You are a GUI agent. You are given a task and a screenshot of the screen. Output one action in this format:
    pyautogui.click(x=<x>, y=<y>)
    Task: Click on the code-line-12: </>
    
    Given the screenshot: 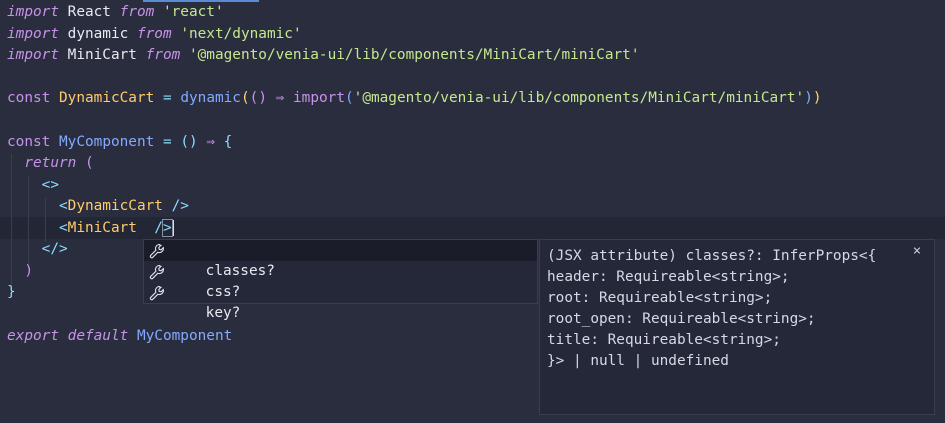 What is the action you would take?
    pyautogui.click(x=37, y=249)
    